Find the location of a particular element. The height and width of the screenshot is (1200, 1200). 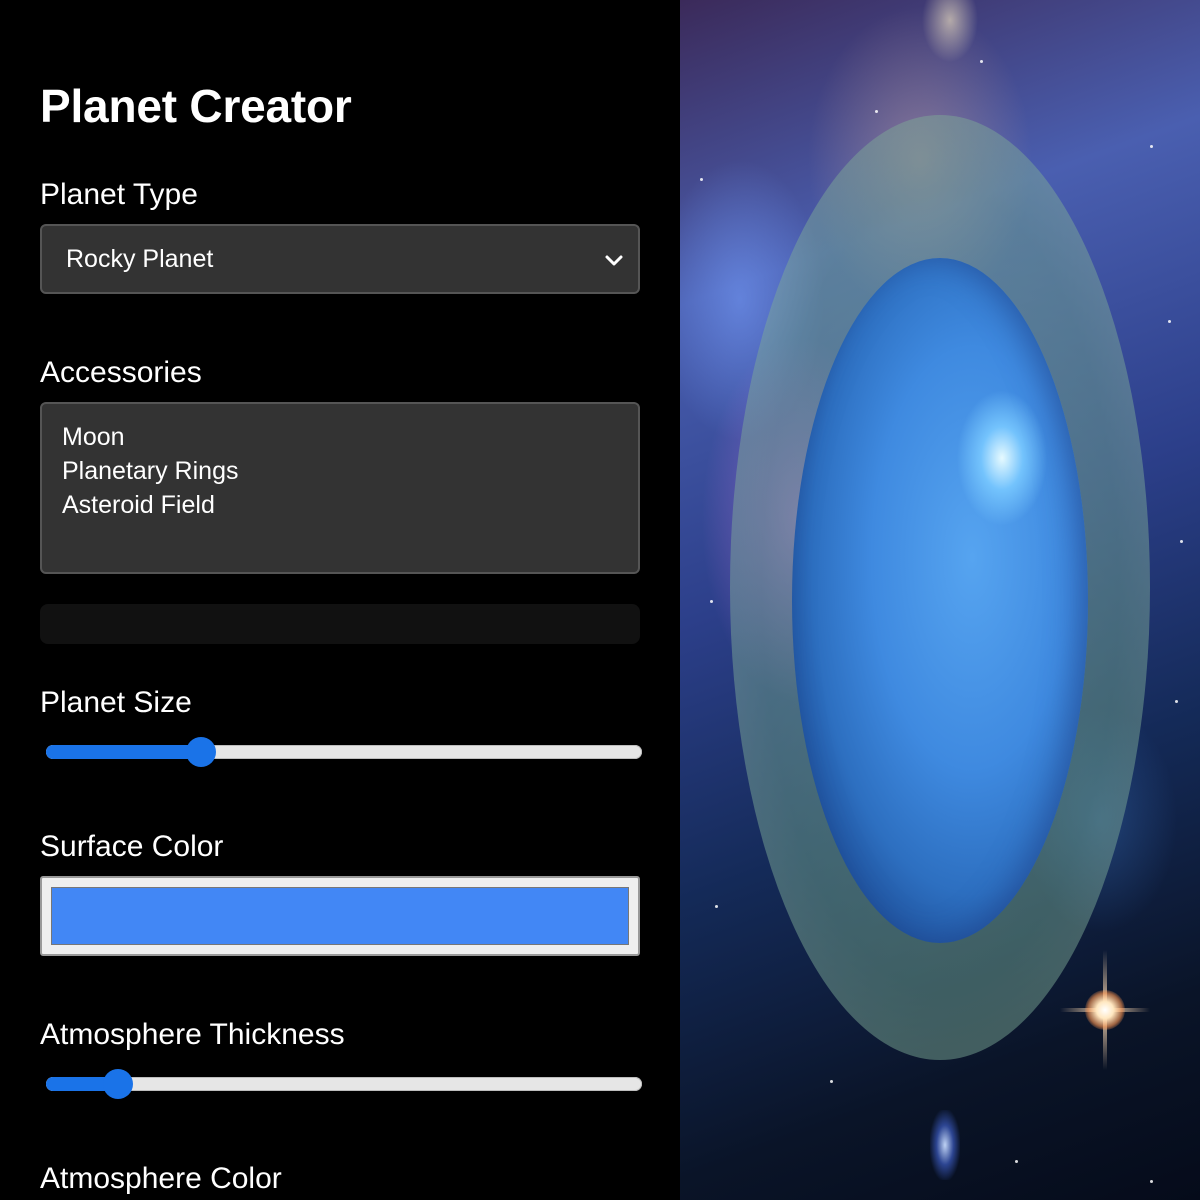

chevron-down-icon is located at coordinates (614, 260).